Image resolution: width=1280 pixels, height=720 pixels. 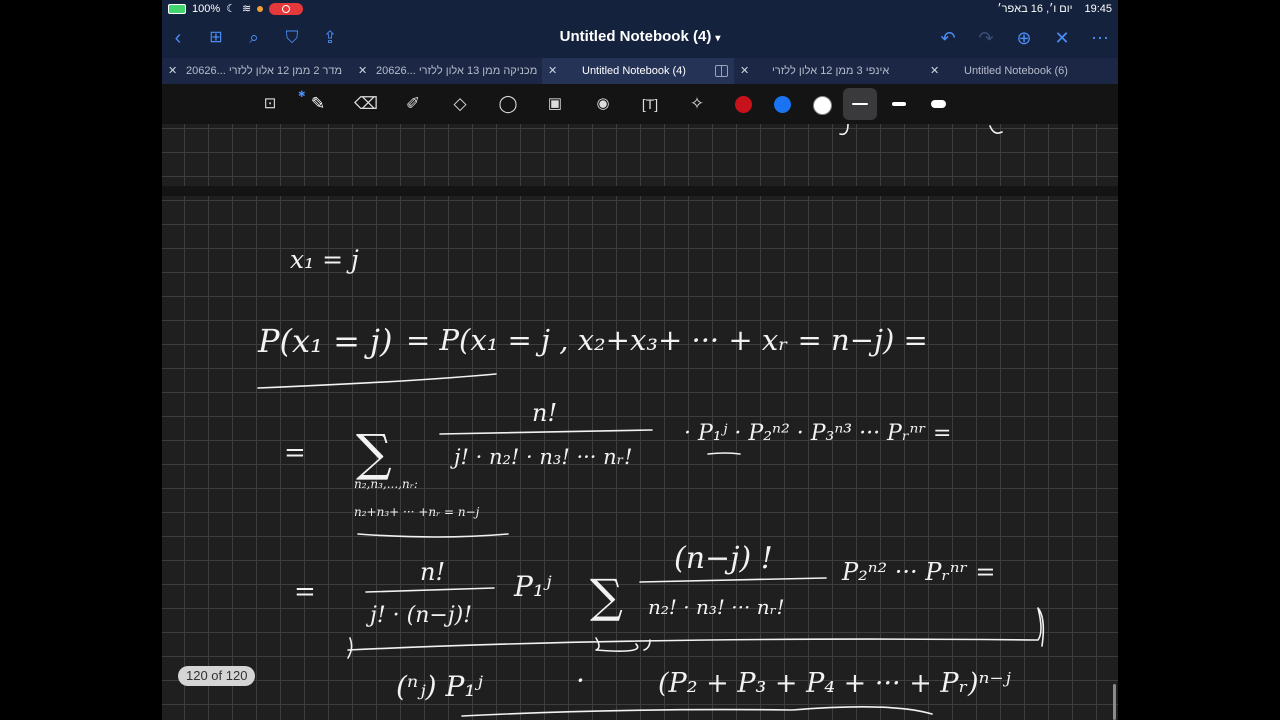 I want to click on stroke-fine-icon, so click(x=860, y=104).